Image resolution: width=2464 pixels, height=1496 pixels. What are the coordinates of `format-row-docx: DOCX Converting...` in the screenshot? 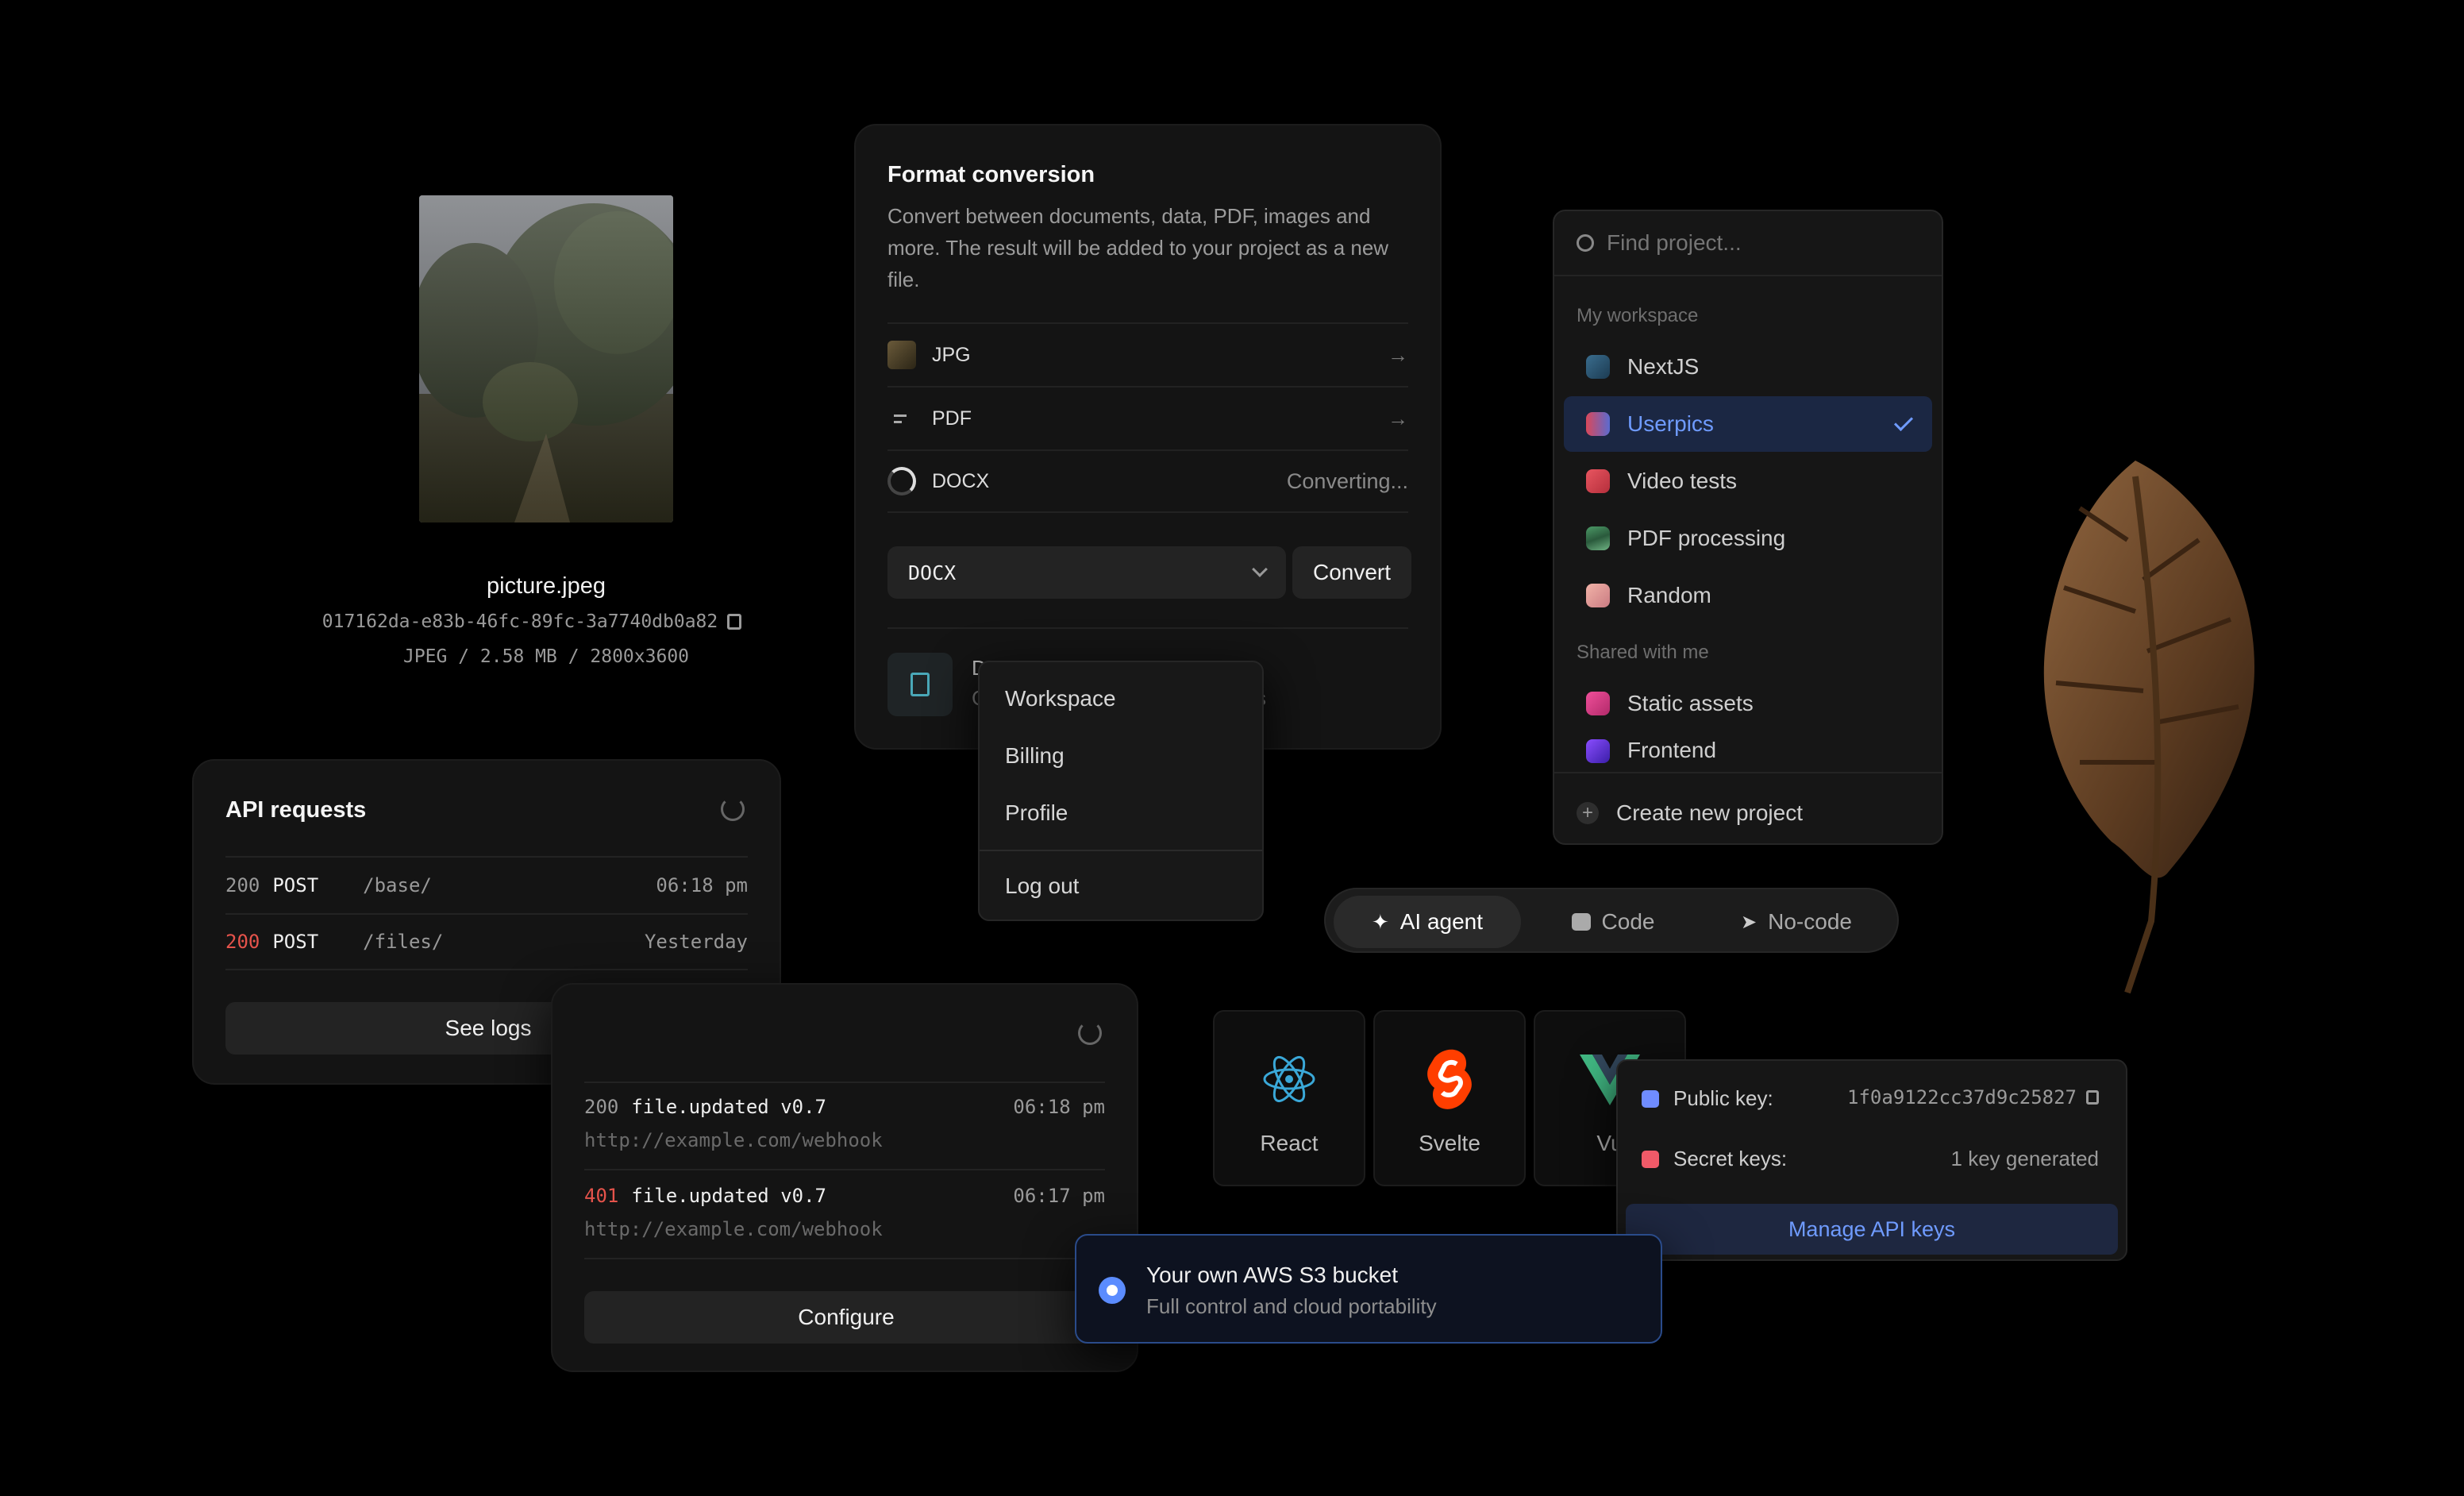 It's located at (1147, 481).